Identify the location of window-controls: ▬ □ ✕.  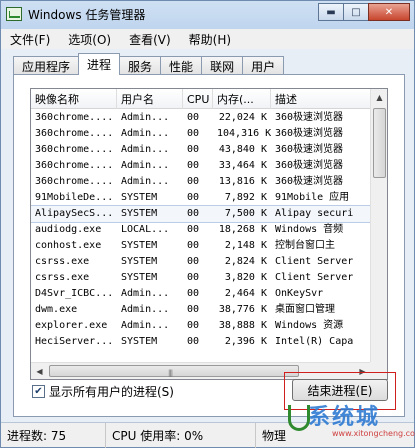
(364, 12).